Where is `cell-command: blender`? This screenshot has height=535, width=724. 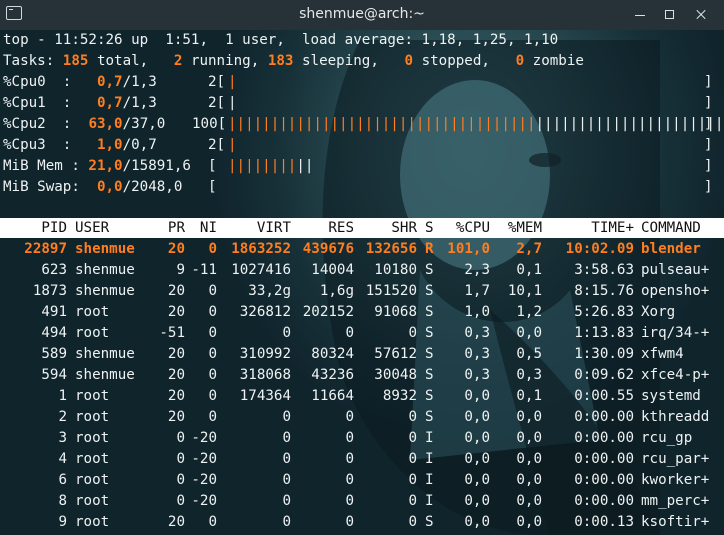 cell-command: blender is located at coordinates (671, 249).